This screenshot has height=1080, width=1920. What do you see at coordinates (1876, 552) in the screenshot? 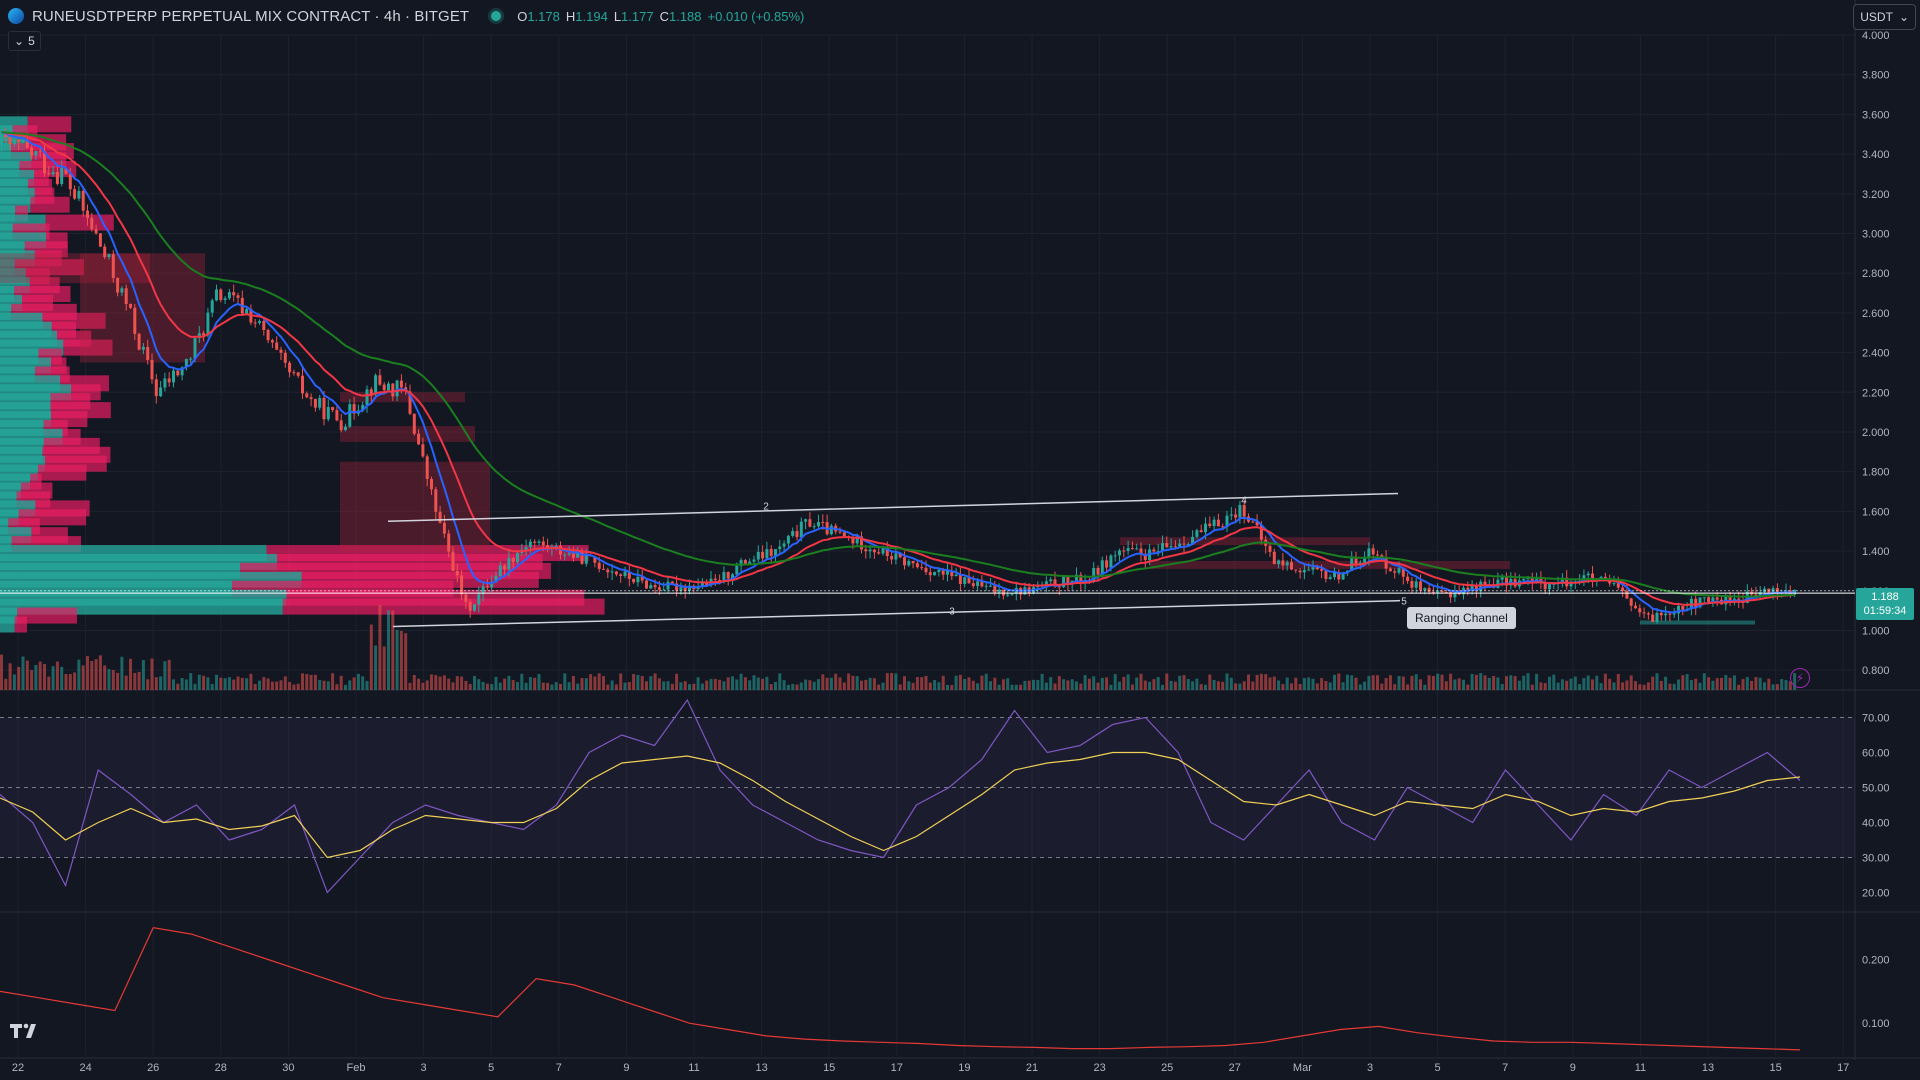
I see `price-tick-label: 1.400` at bounding box center [1876, 552].